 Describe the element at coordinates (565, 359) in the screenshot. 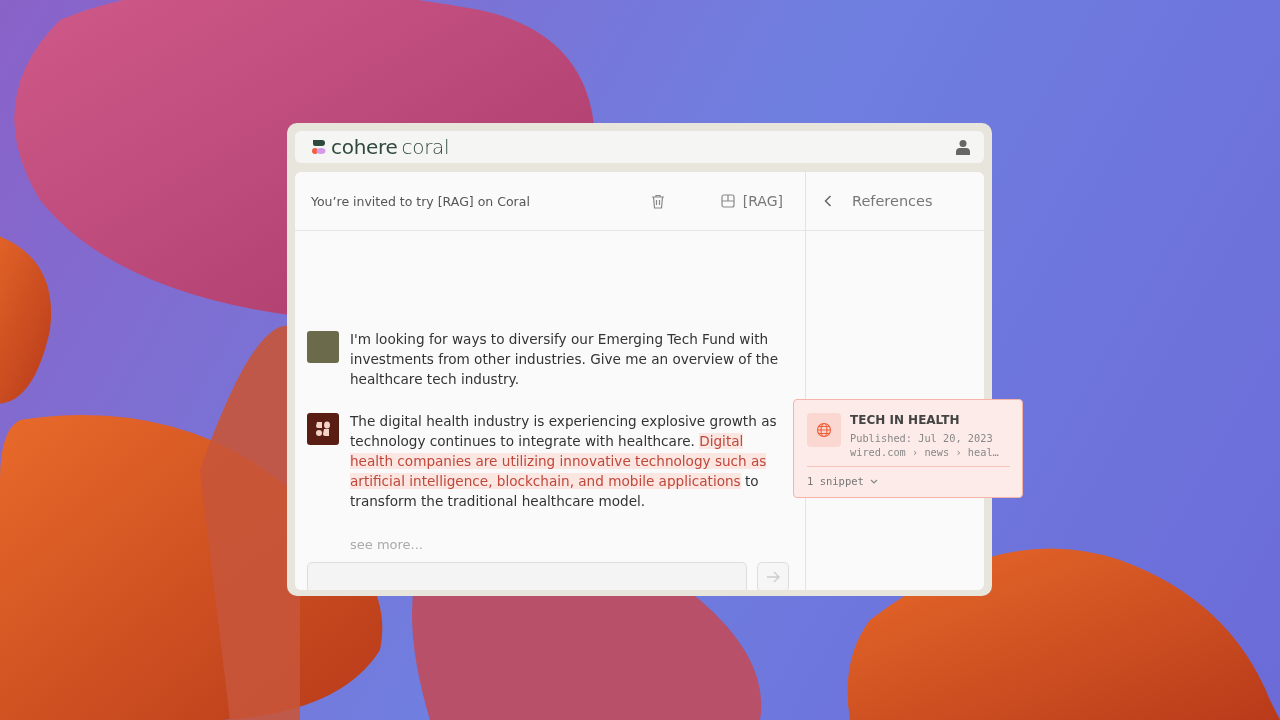

I see `user-message: I'm looking for ways to diversify our Emerging Tech Fund with investments from other industries. Give me an overview of the healthcare tech industry.` at that location.